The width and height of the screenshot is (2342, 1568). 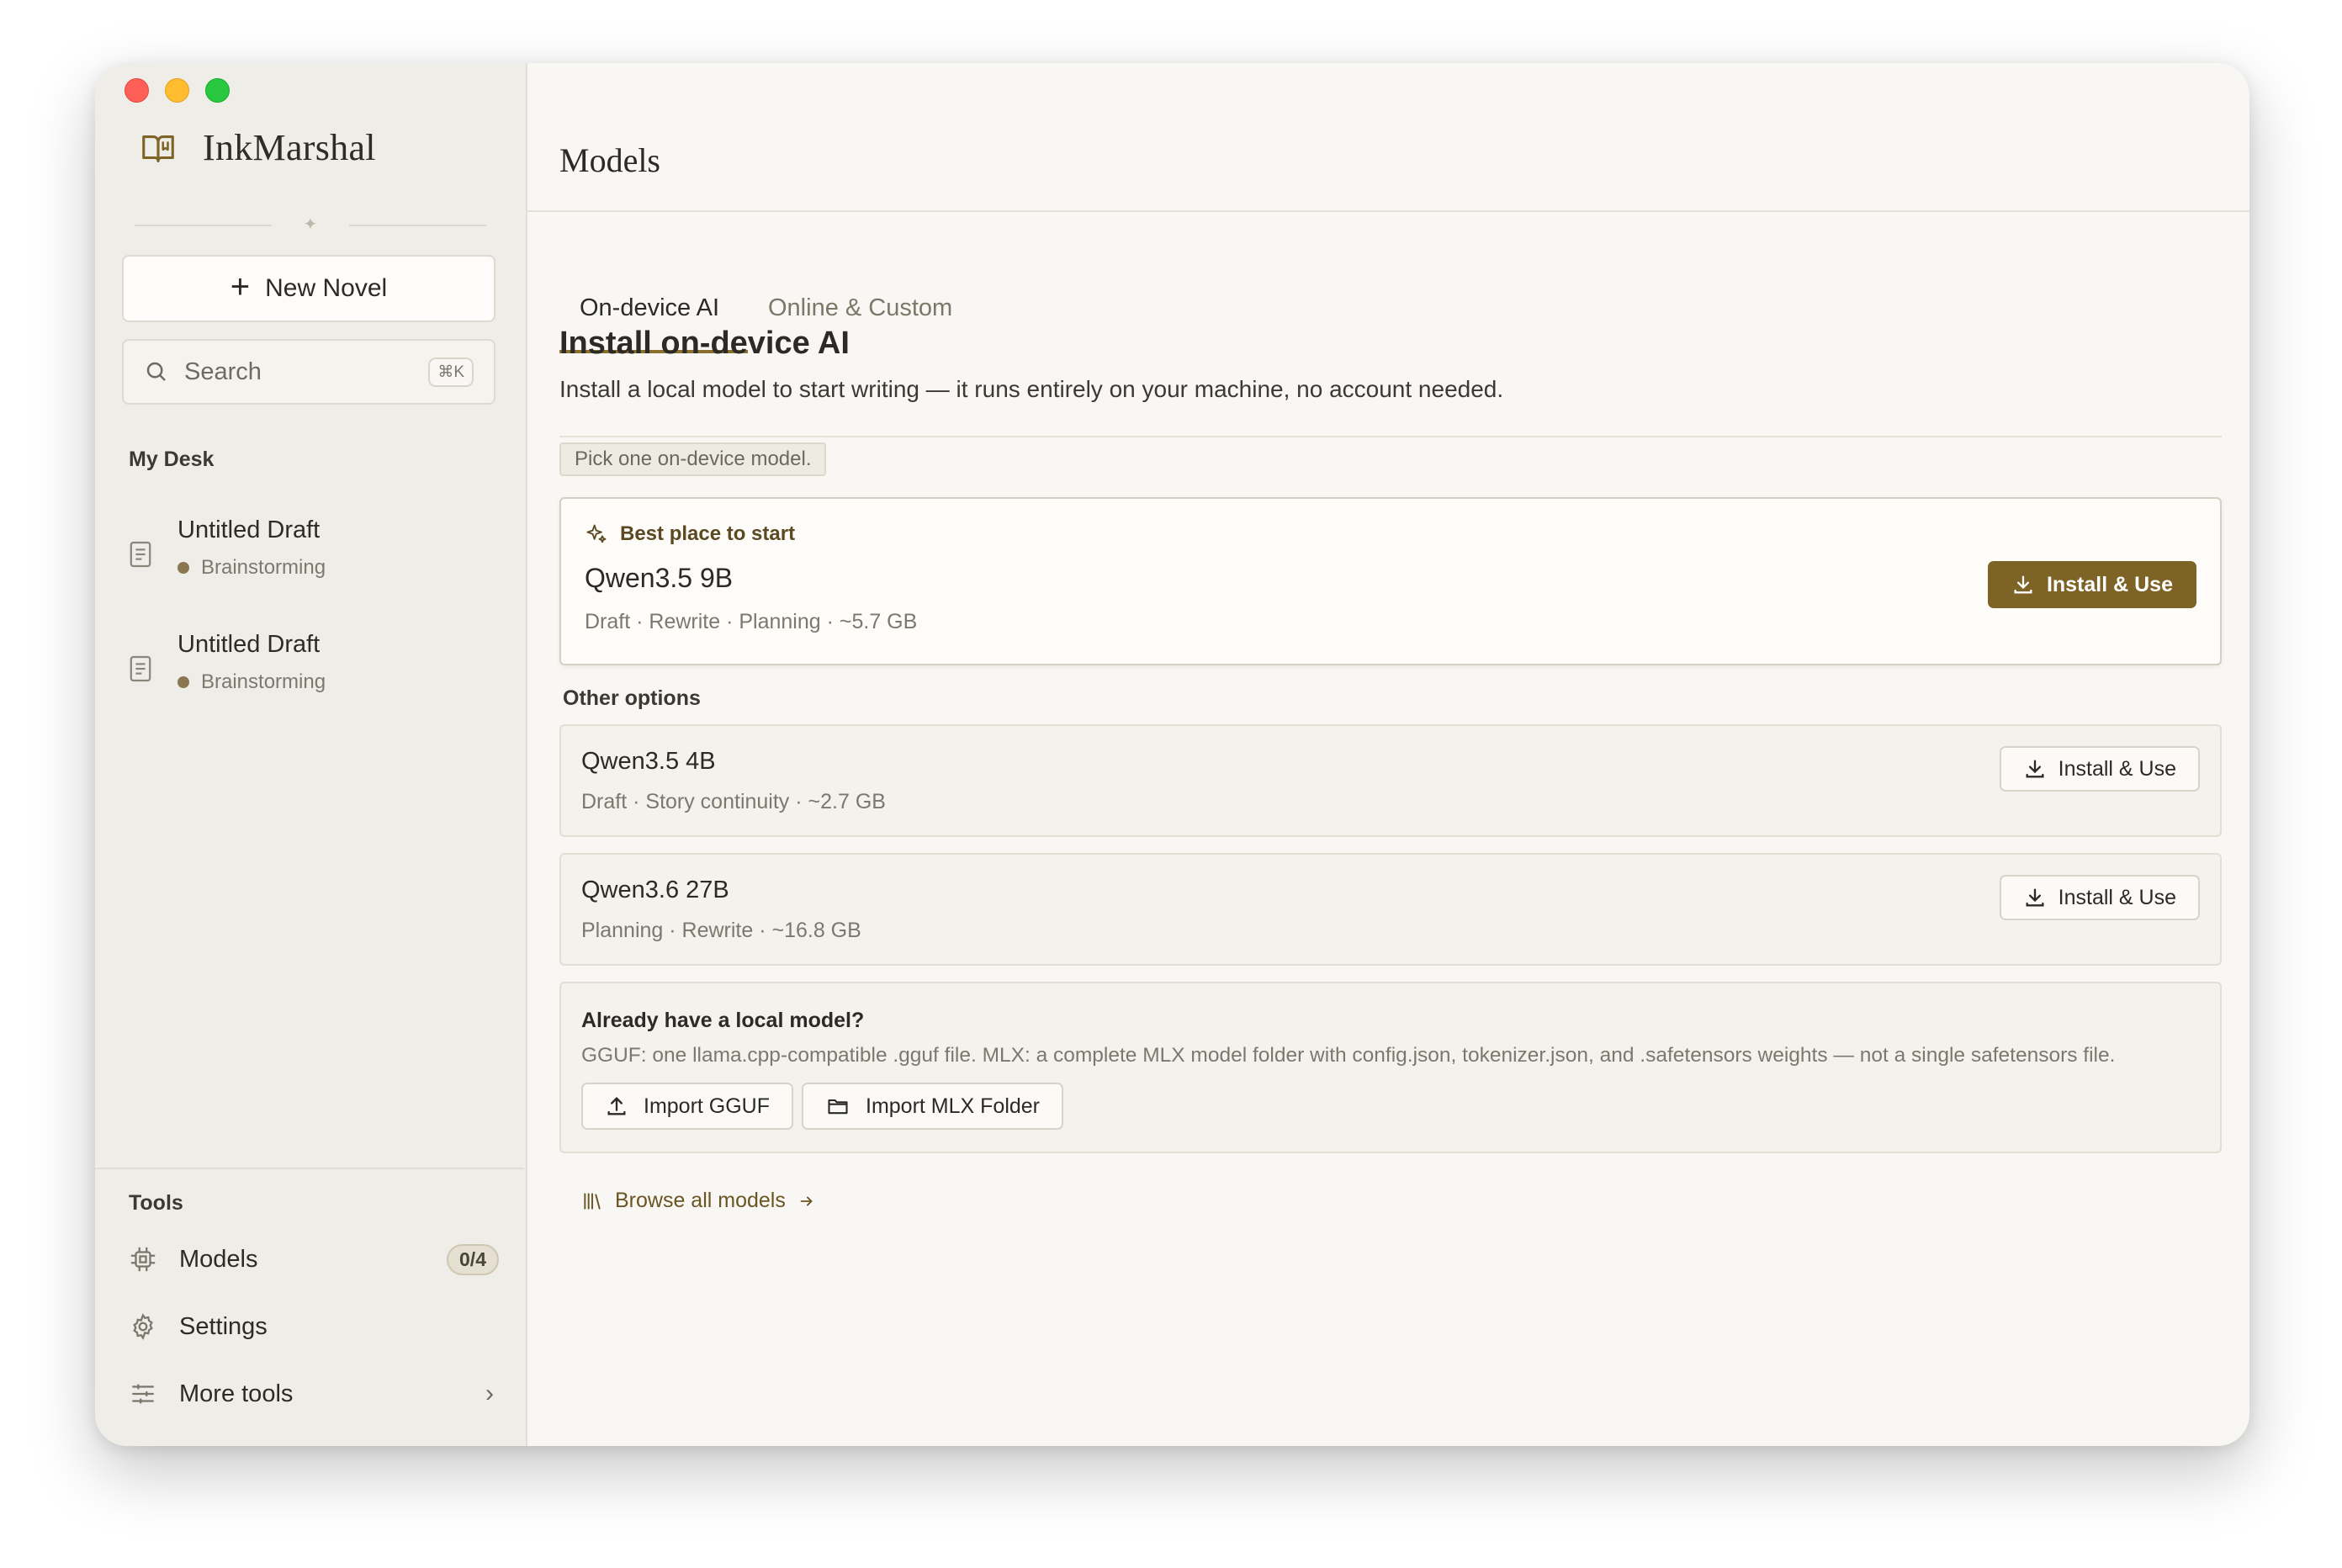 What do you see at coordinates (326, 288) in the screenshot?
I see `new-novel-label: New Novel` at bounding box center [326, 288].